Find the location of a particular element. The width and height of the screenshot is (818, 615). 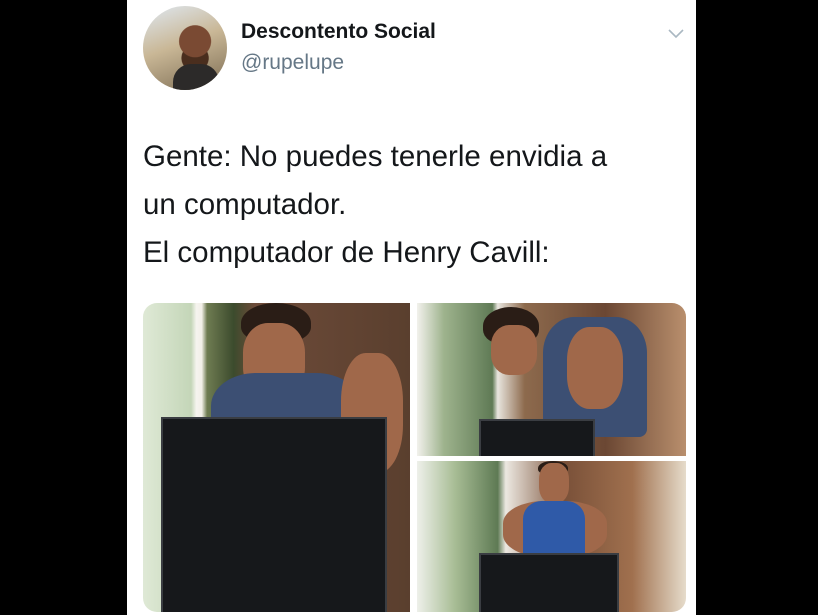

photo-man-behind-pc is located at coordinates (551, 536).